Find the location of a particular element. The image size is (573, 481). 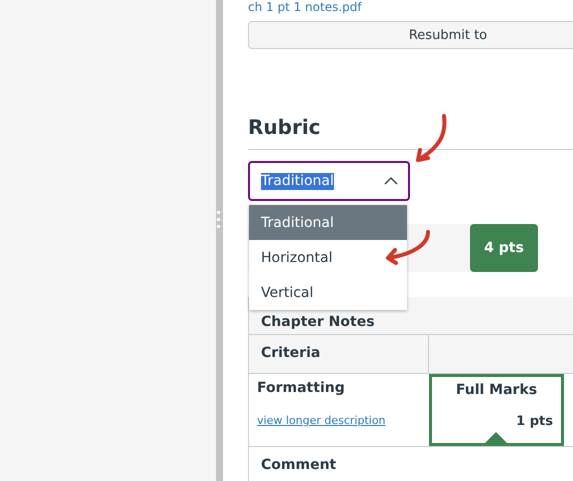

column-header: Criteria is located at coordinates (291, 353).